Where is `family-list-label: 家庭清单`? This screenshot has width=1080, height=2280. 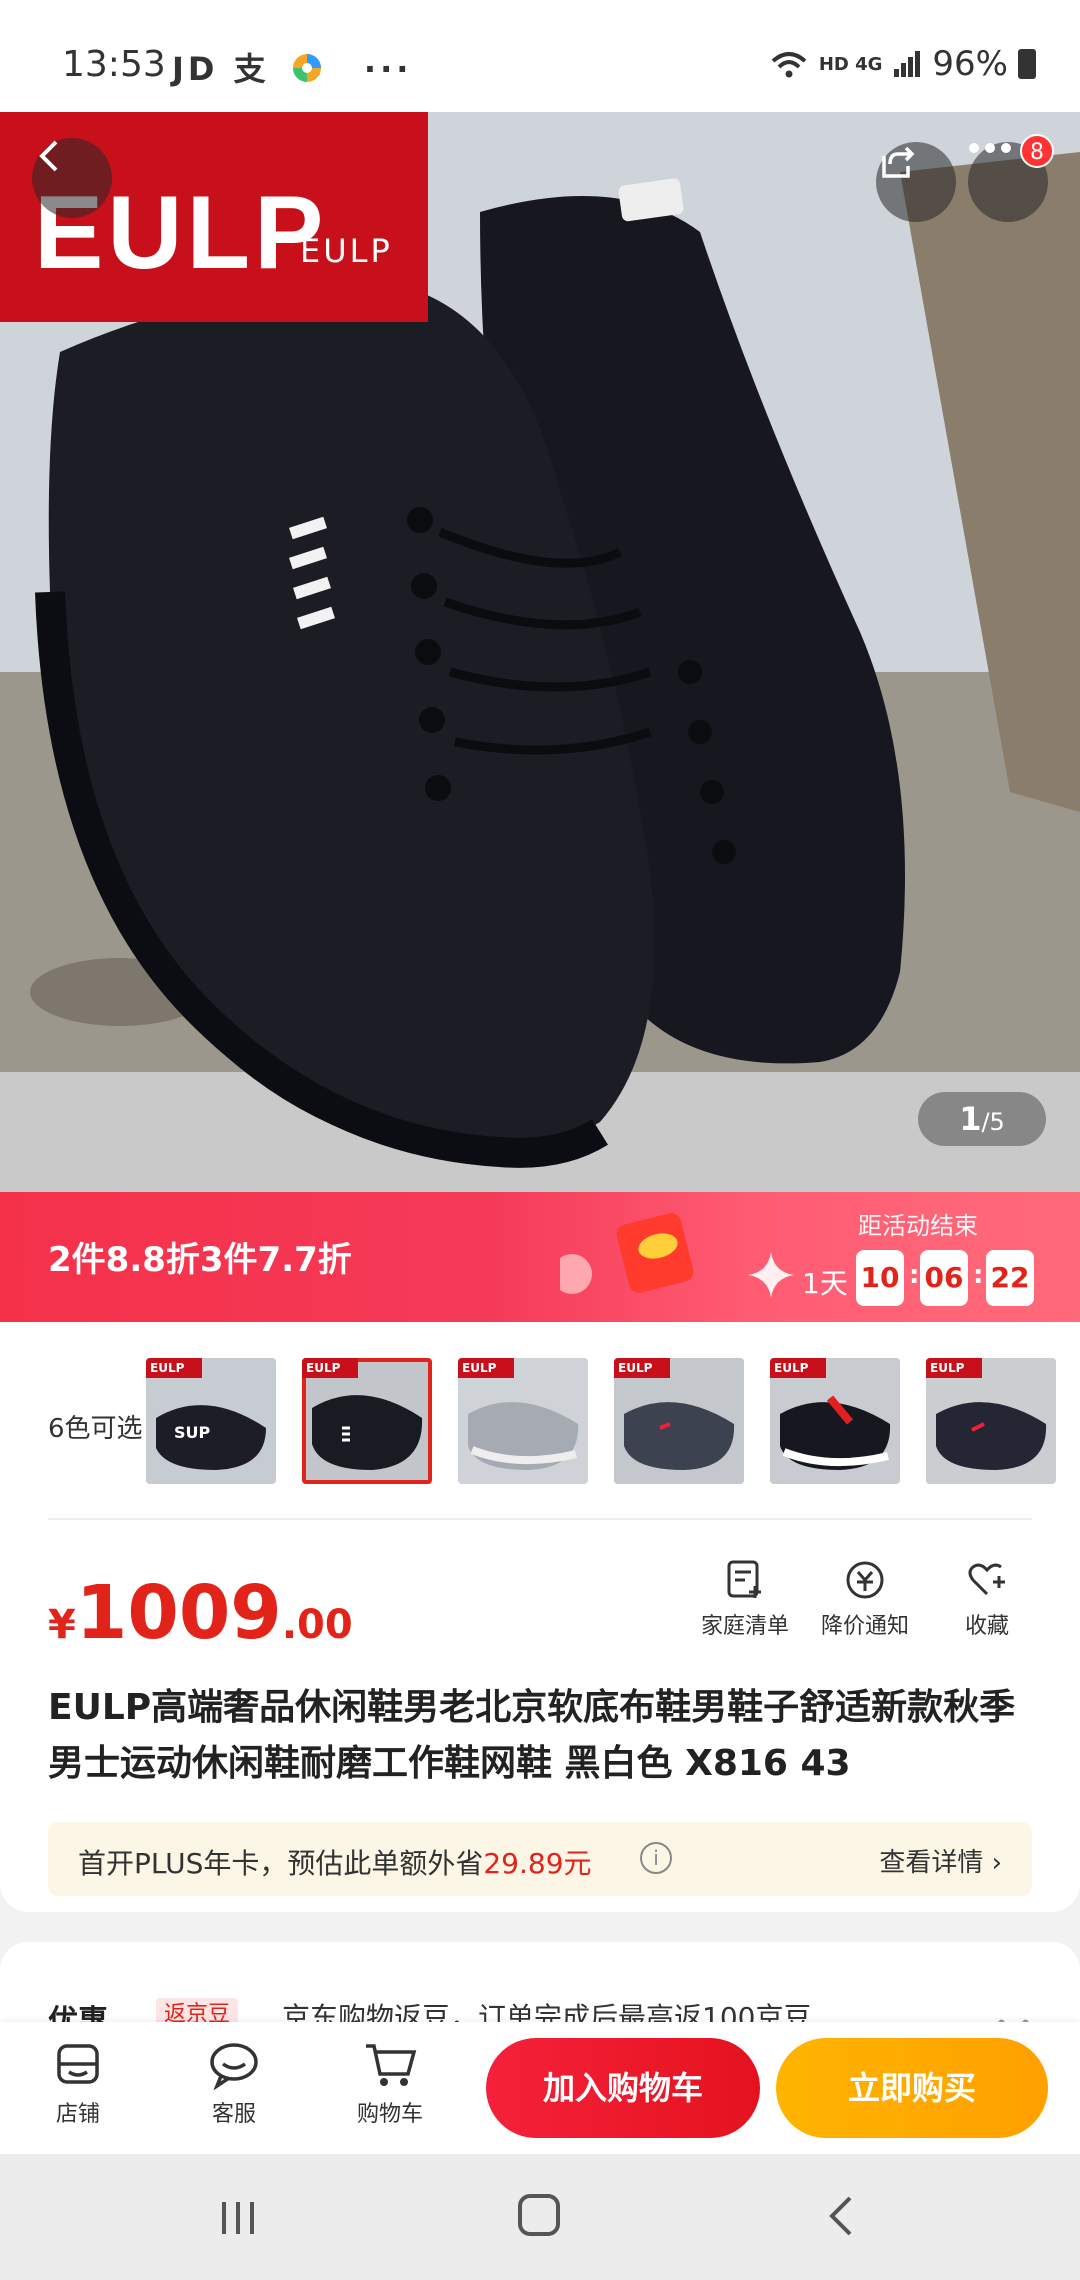
family-list-label: 家庭清单 is located at coordinates (744, 1626).